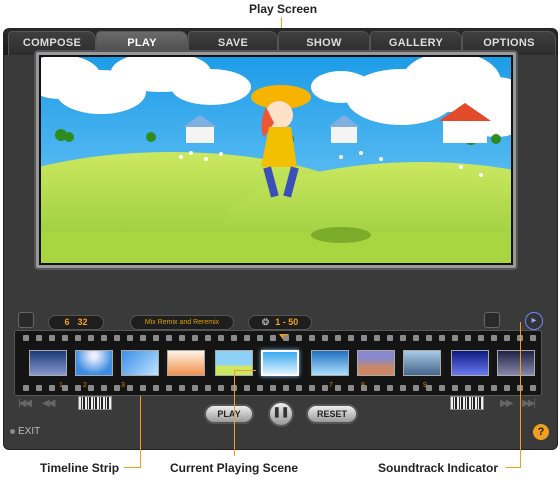  I want to click on forward-icon: ▶▶, so click(506, 403).